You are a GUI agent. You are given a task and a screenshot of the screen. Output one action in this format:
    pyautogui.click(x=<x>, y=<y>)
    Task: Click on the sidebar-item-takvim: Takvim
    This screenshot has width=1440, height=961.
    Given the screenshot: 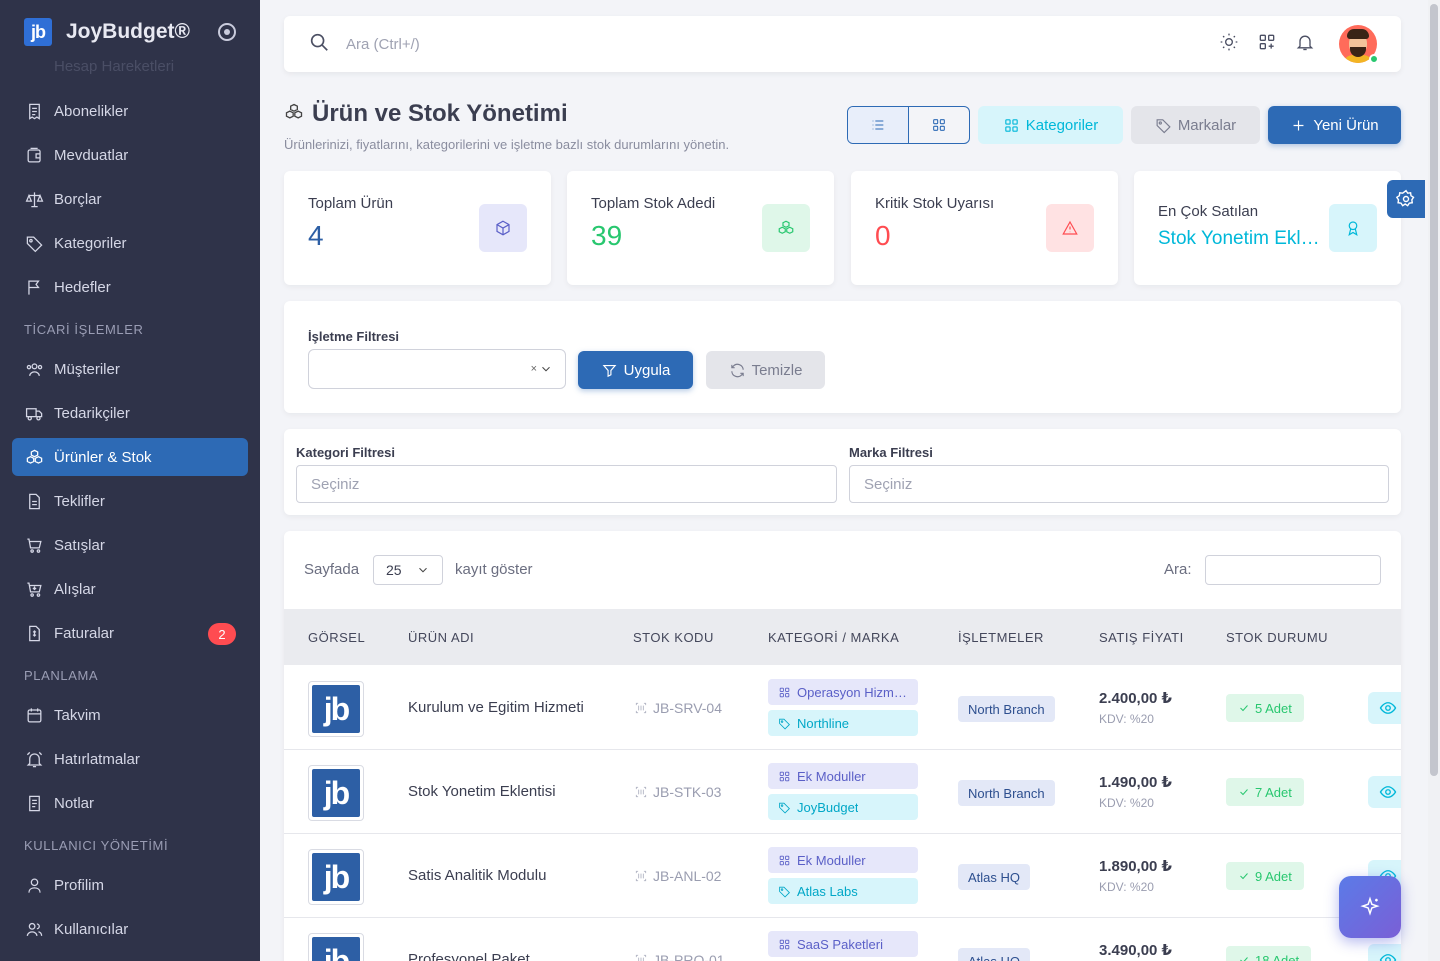 What is the action you would take?
    pyautogui.click(x=130, y=715)
    